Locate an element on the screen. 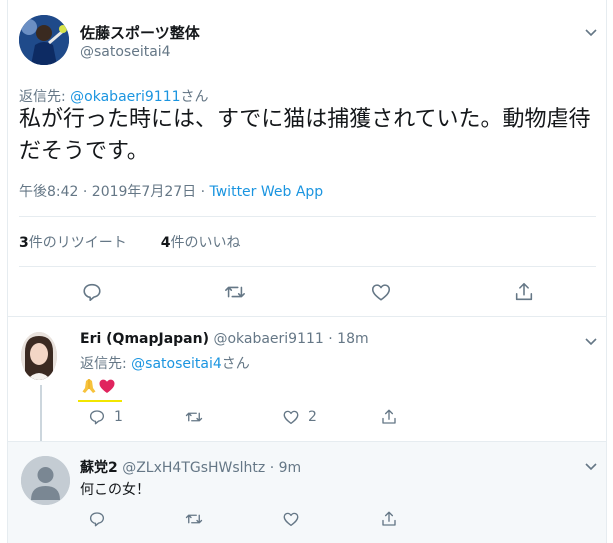  source-link: Twitter Web App is located at coordinates (267, 192).